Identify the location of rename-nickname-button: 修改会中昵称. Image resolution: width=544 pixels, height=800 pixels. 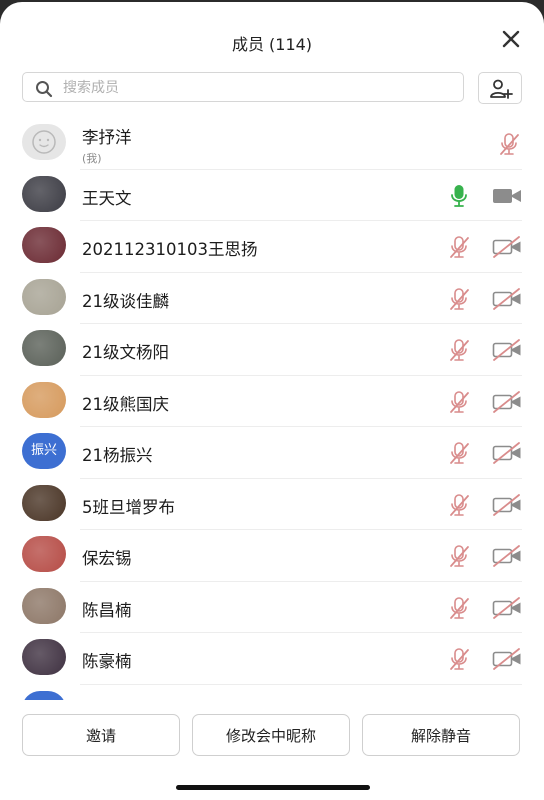
(271, 735).